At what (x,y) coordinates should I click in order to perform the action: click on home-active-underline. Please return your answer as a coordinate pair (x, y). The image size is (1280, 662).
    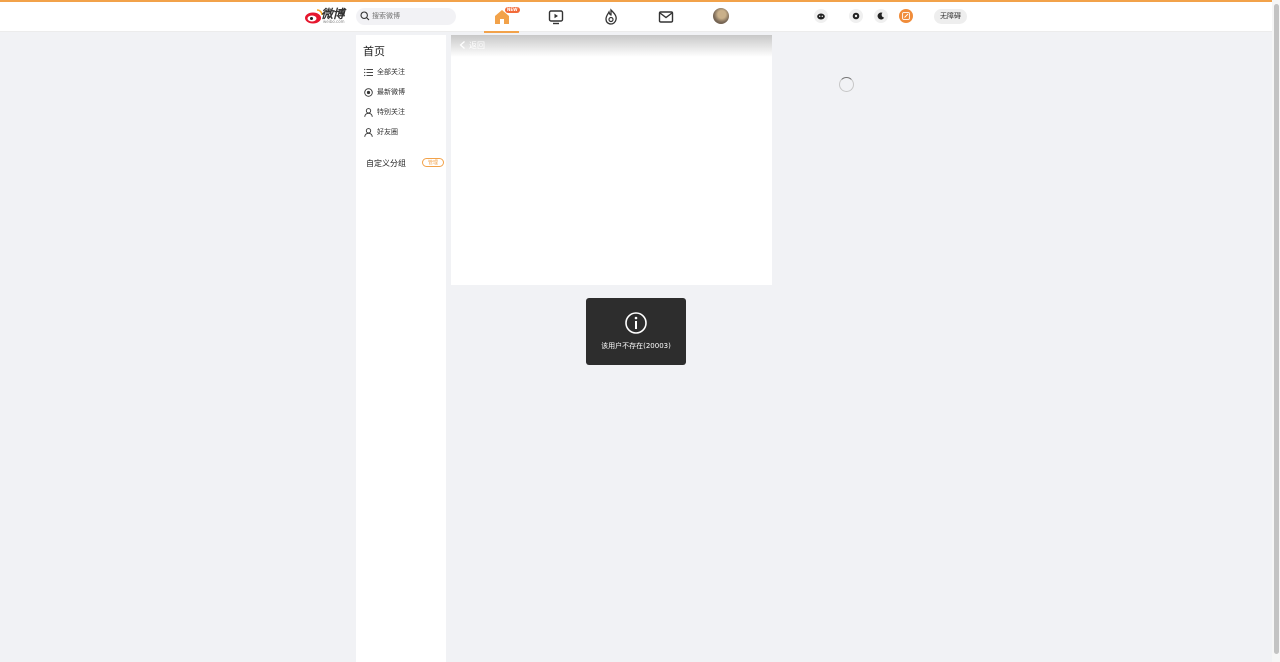
    Looking at the image, I should click on (501, 32).